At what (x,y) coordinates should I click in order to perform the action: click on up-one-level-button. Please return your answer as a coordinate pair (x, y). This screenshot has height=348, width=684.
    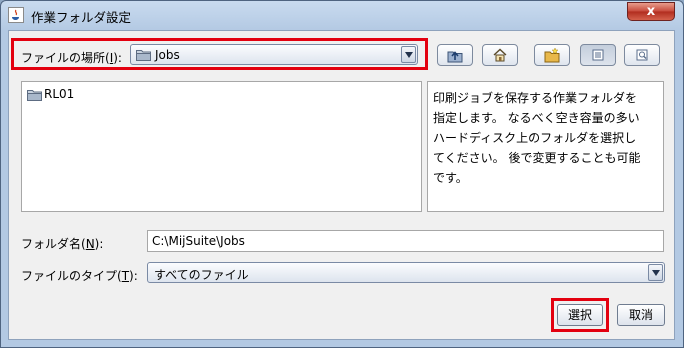
    Looking at the image, I should click on (455, 55).